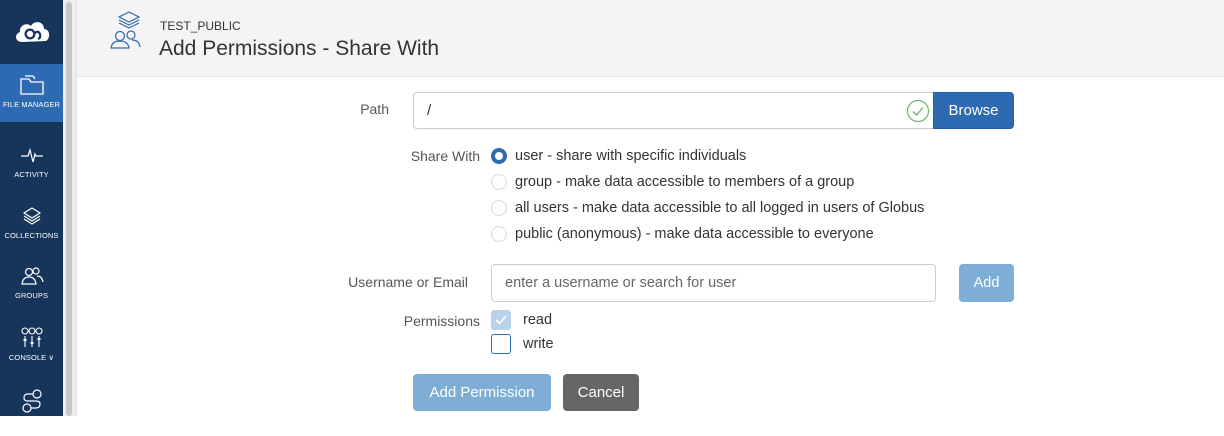  I want to click on nav-item-label: COLLECTIONS, so click(31, 235).